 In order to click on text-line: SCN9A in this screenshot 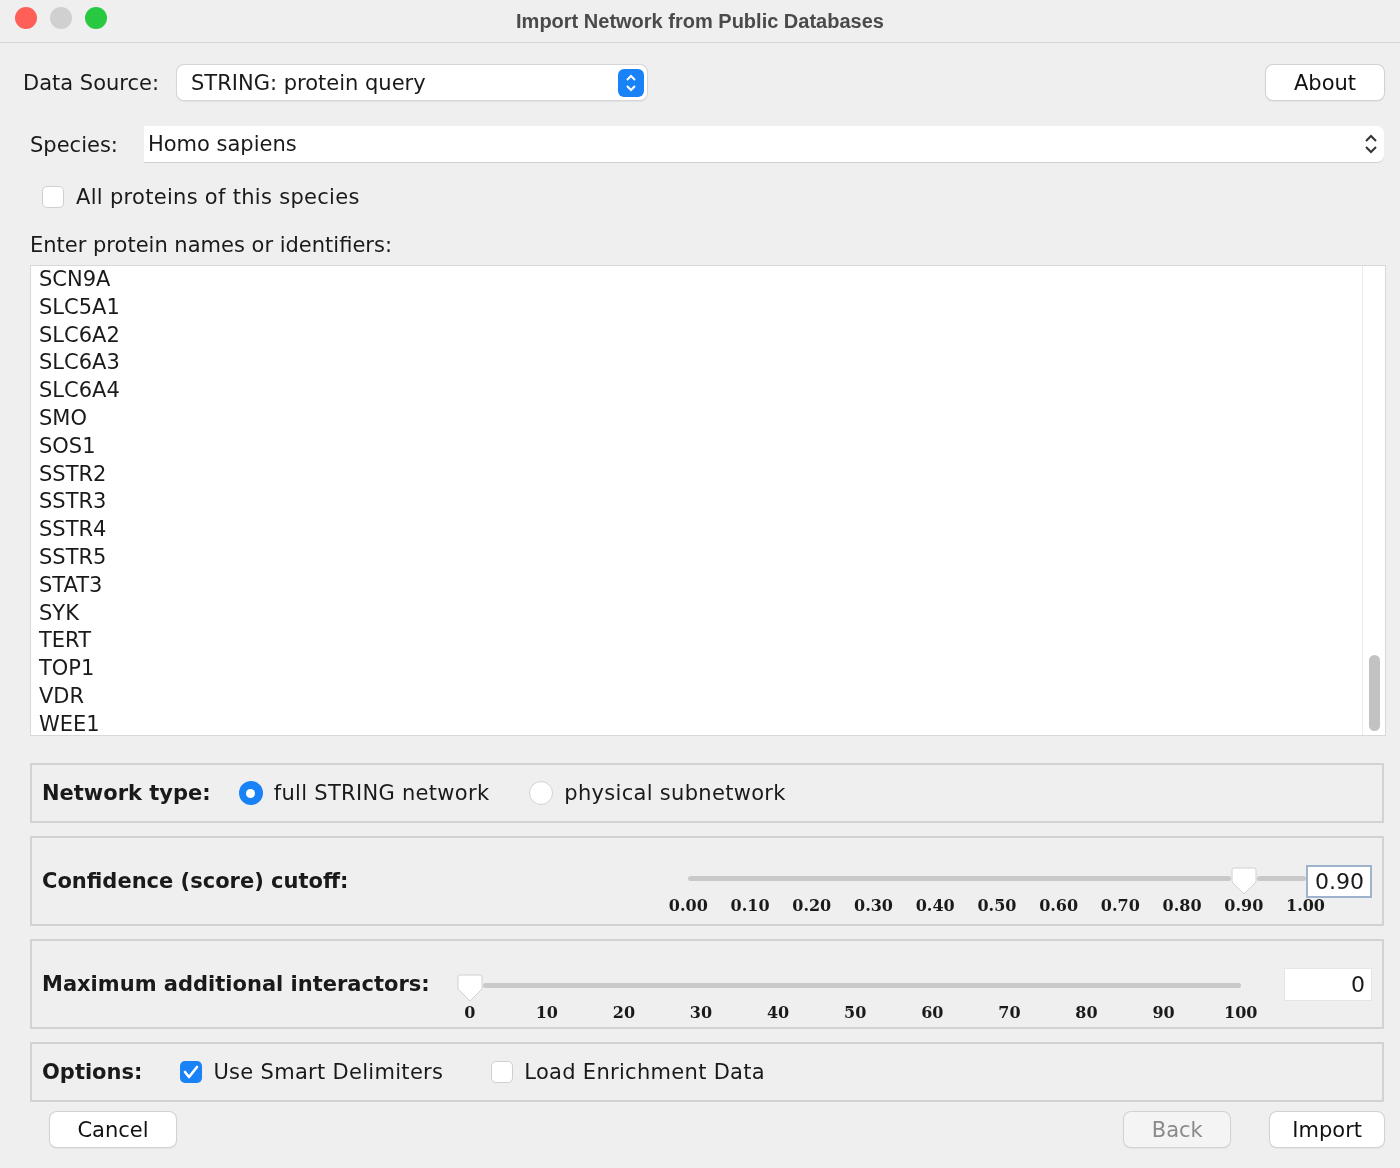, I will do `click(75, 279)`.